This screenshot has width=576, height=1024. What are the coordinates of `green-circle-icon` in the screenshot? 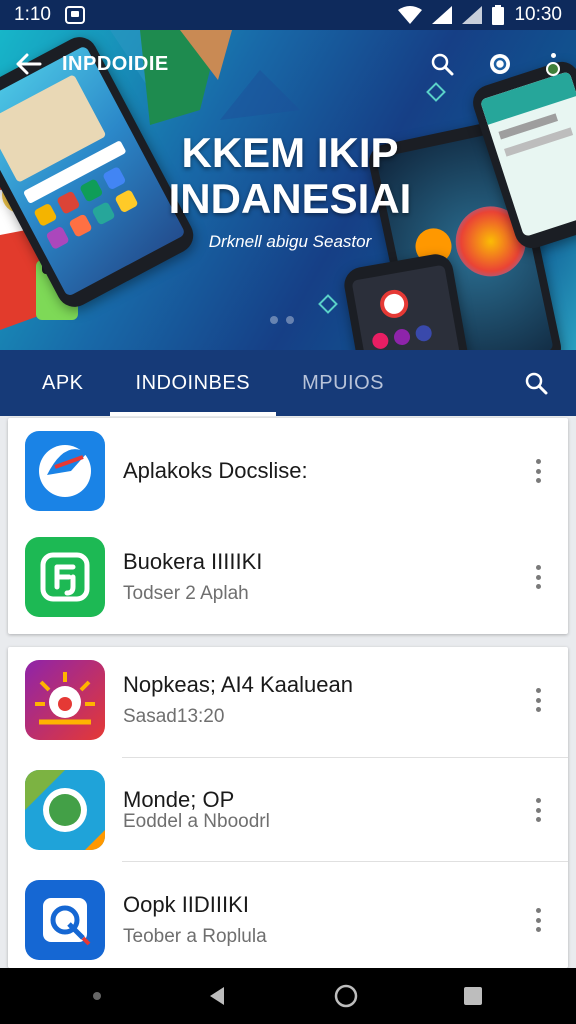 It's located at (65, 810).